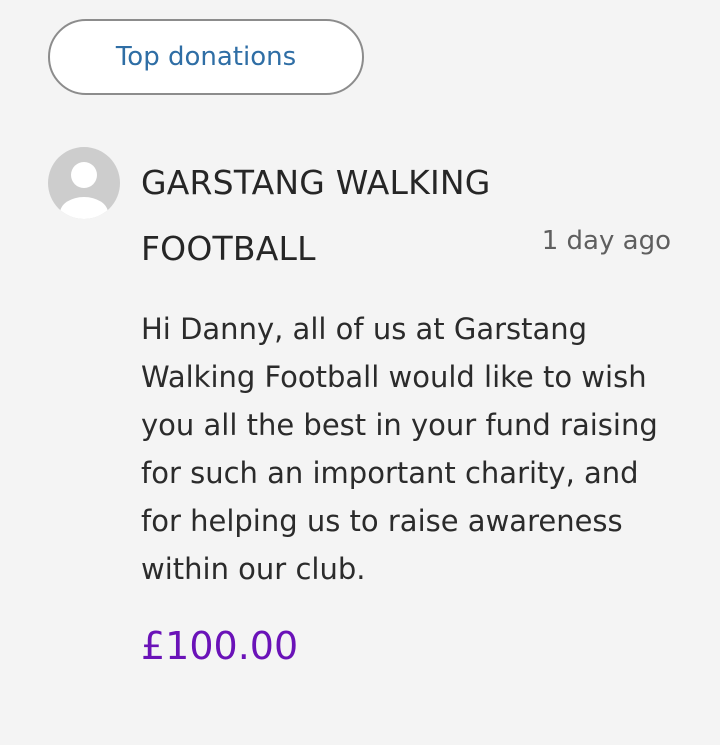 This screenshot has height=745, width=720. What do you see at coordinates (606, 241) in the screenshot?
I see `donation-timestamp: 1 day ago` at bounding box center [606, 241].